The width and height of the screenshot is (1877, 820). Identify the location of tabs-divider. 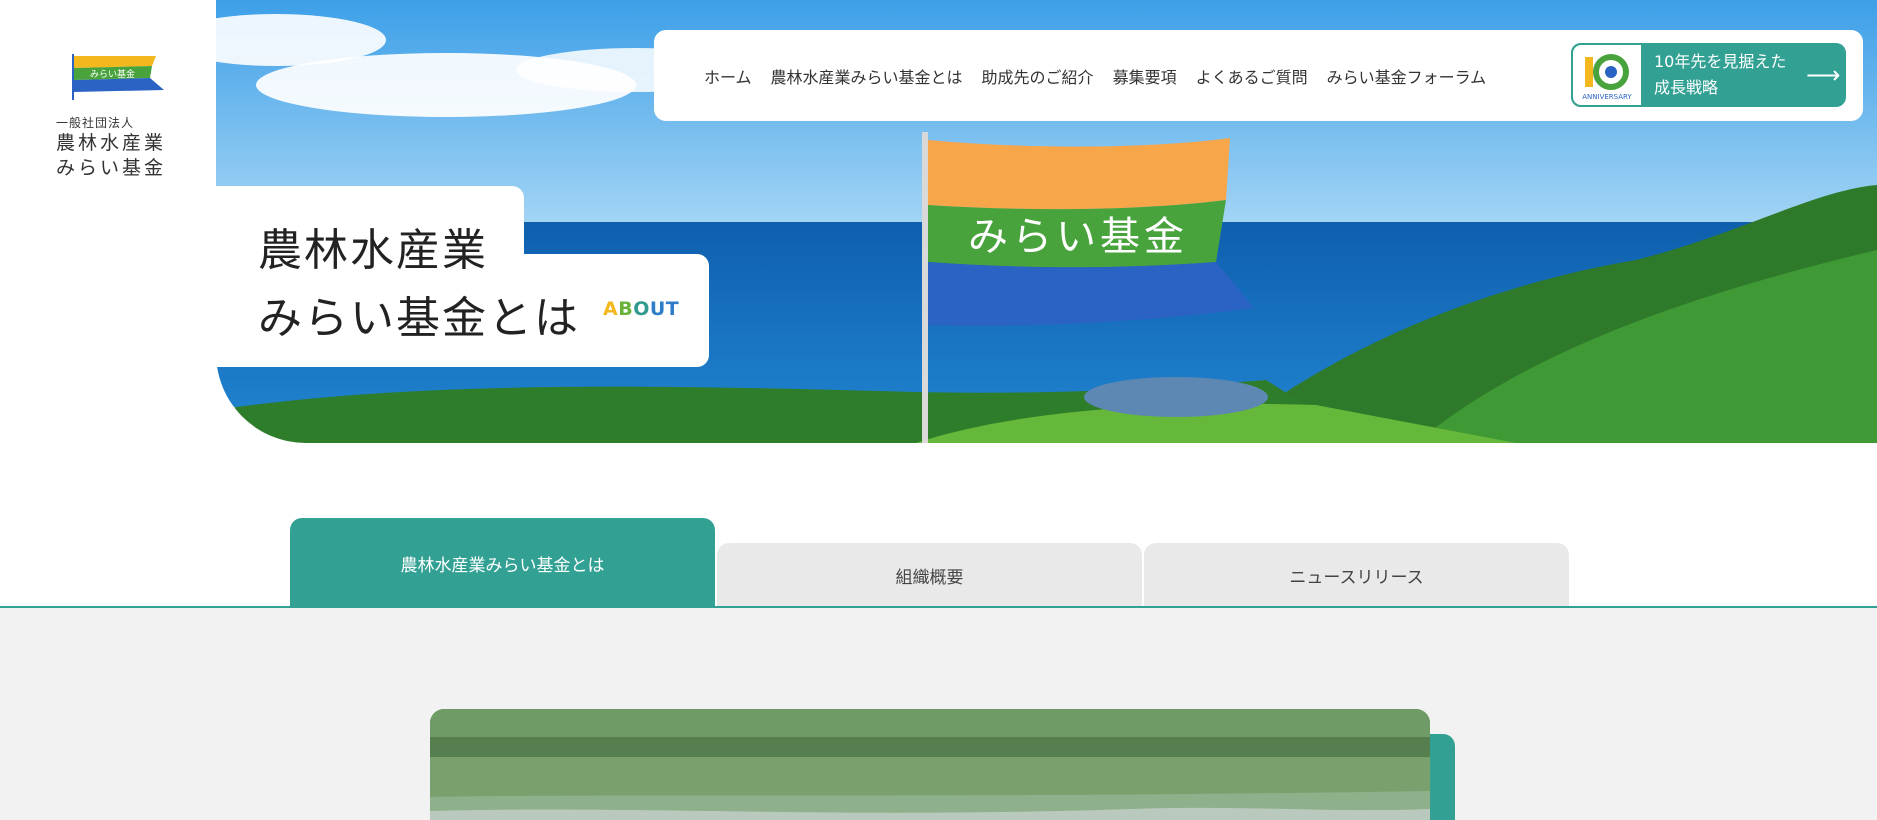
(938, 607).